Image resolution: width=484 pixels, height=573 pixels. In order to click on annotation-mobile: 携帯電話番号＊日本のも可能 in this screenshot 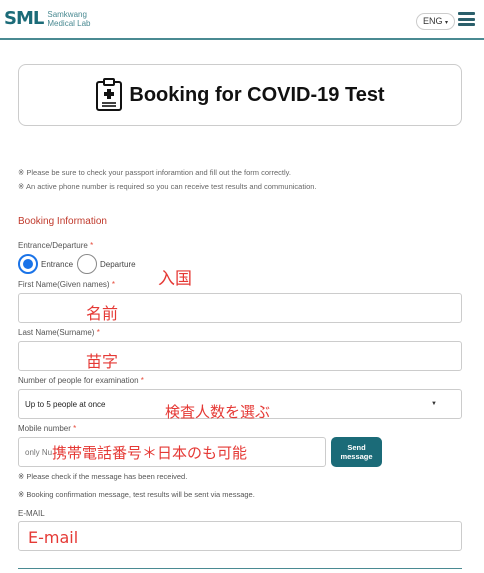, I will do `click(150, 453)`.